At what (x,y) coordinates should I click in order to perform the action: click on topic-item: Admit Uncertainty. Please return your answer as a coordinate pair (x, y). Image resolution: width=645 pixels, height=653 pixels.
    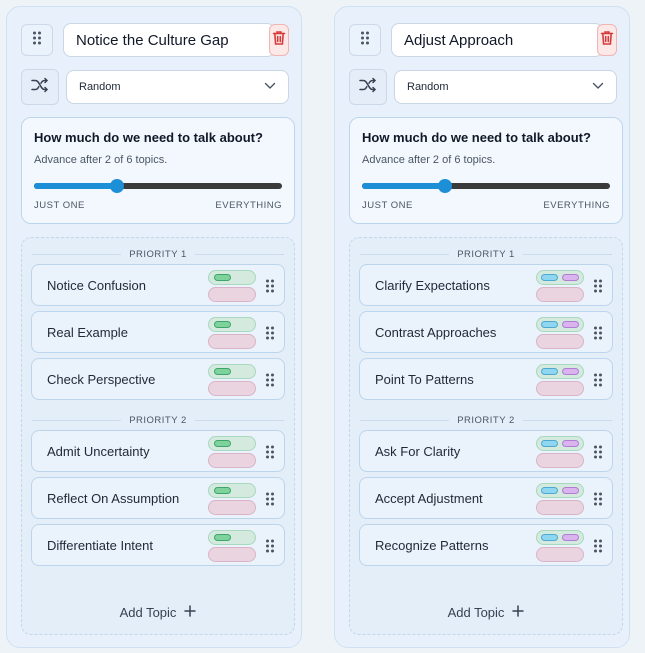
    Looking at the image, I should click on (158, 451).